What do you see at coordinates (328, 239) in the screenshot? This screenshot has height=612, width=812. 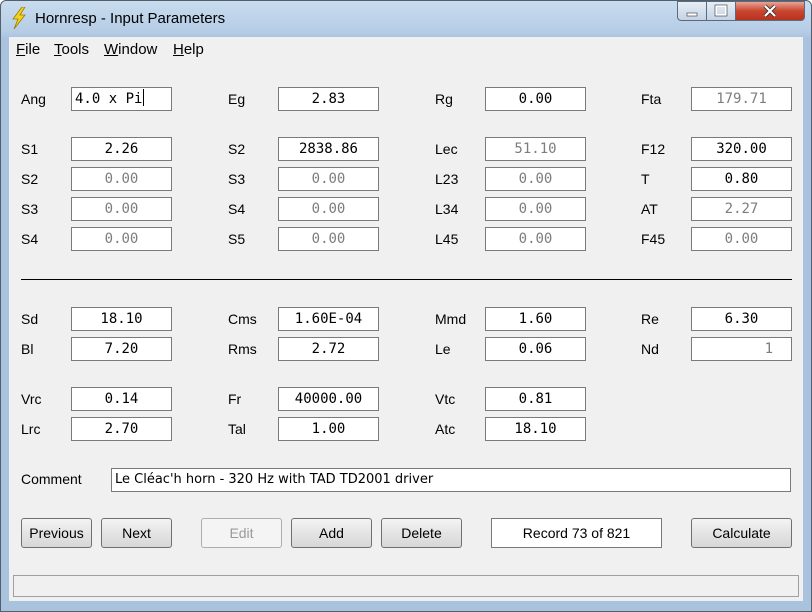 I see `s5-field: 0.00` at bounding box center [328, 239].